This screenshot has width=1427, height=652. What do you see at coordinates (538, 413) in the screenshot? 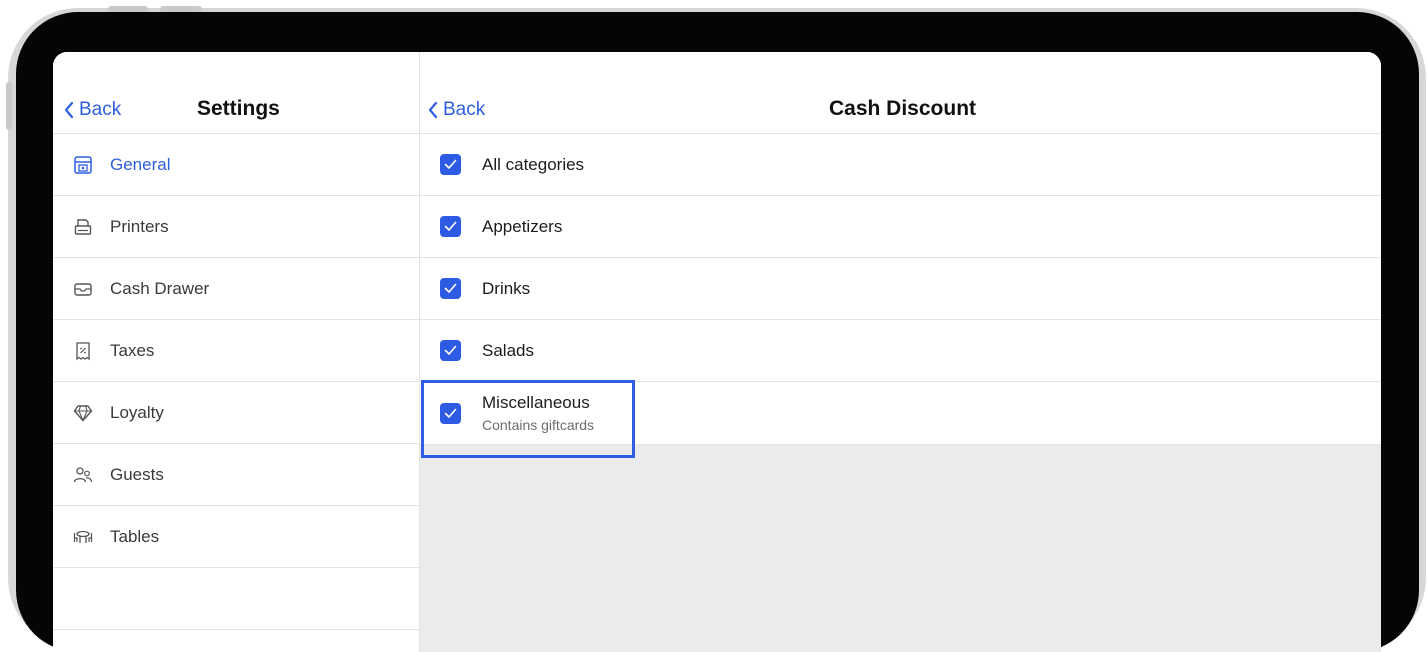
I see `category-text: Miscellaneous Contains giftcards` at bounding box center [538, 413].